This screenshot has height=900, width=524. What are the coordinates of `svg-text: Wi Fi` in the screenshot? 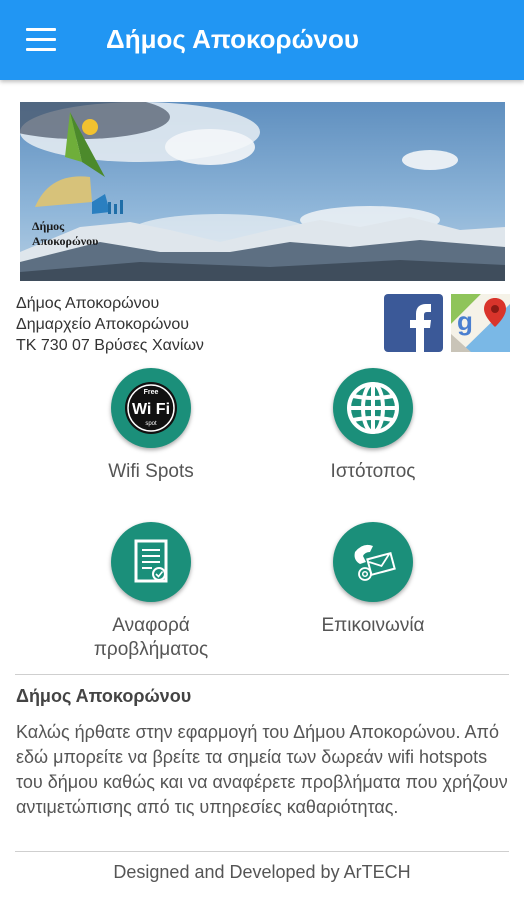 It's located at (151, 409).